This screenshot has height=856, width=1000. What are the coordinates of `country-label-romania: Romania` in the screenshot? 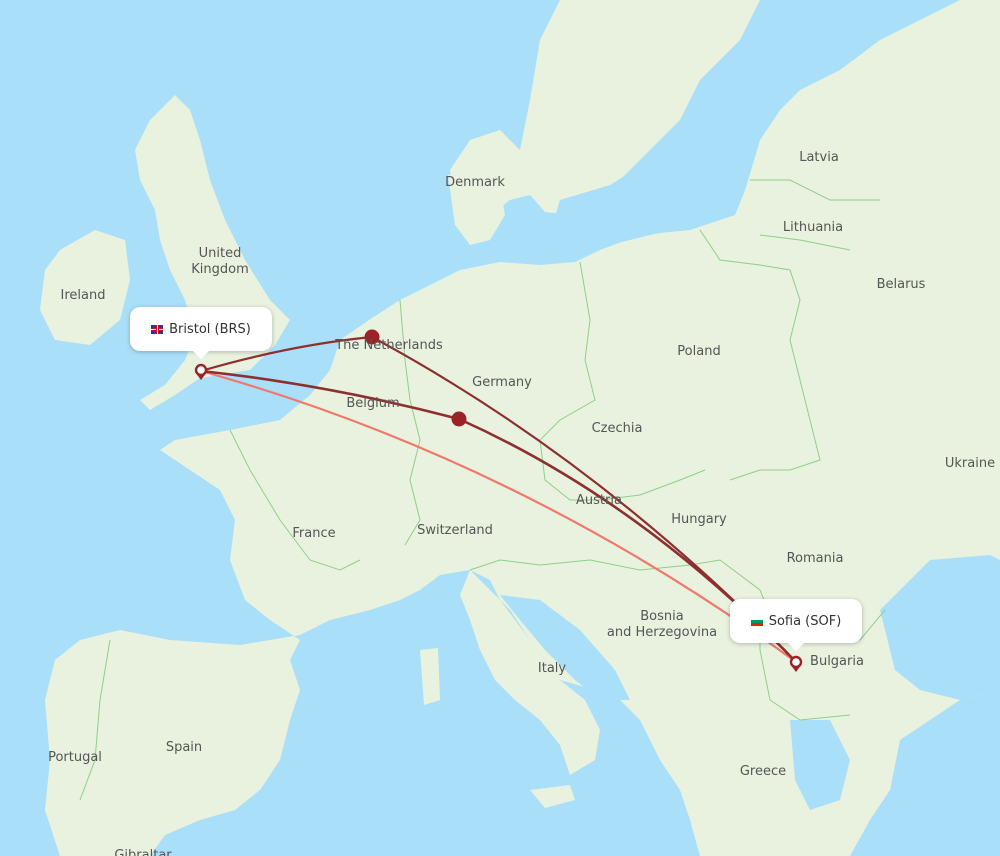 It's located at (815, 558).